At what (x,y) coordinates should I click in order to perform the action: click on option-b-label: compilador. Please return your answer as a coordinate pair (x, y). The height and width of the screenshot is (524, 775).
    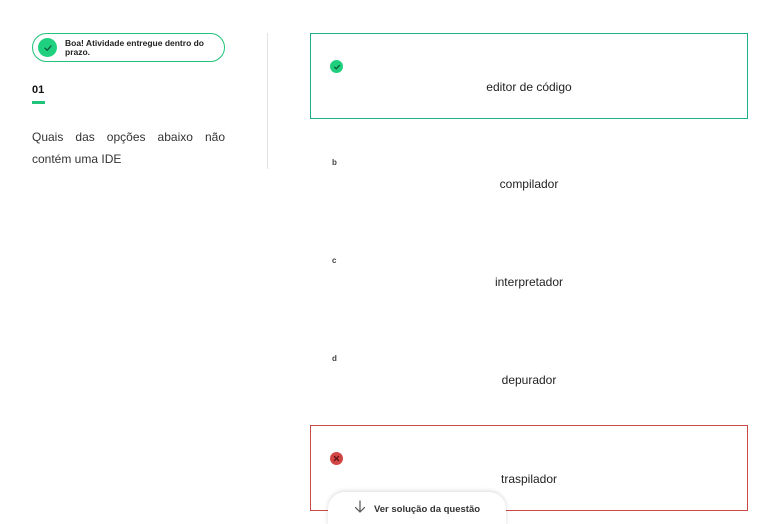
    Looking at the image, I should click on (529, 184).